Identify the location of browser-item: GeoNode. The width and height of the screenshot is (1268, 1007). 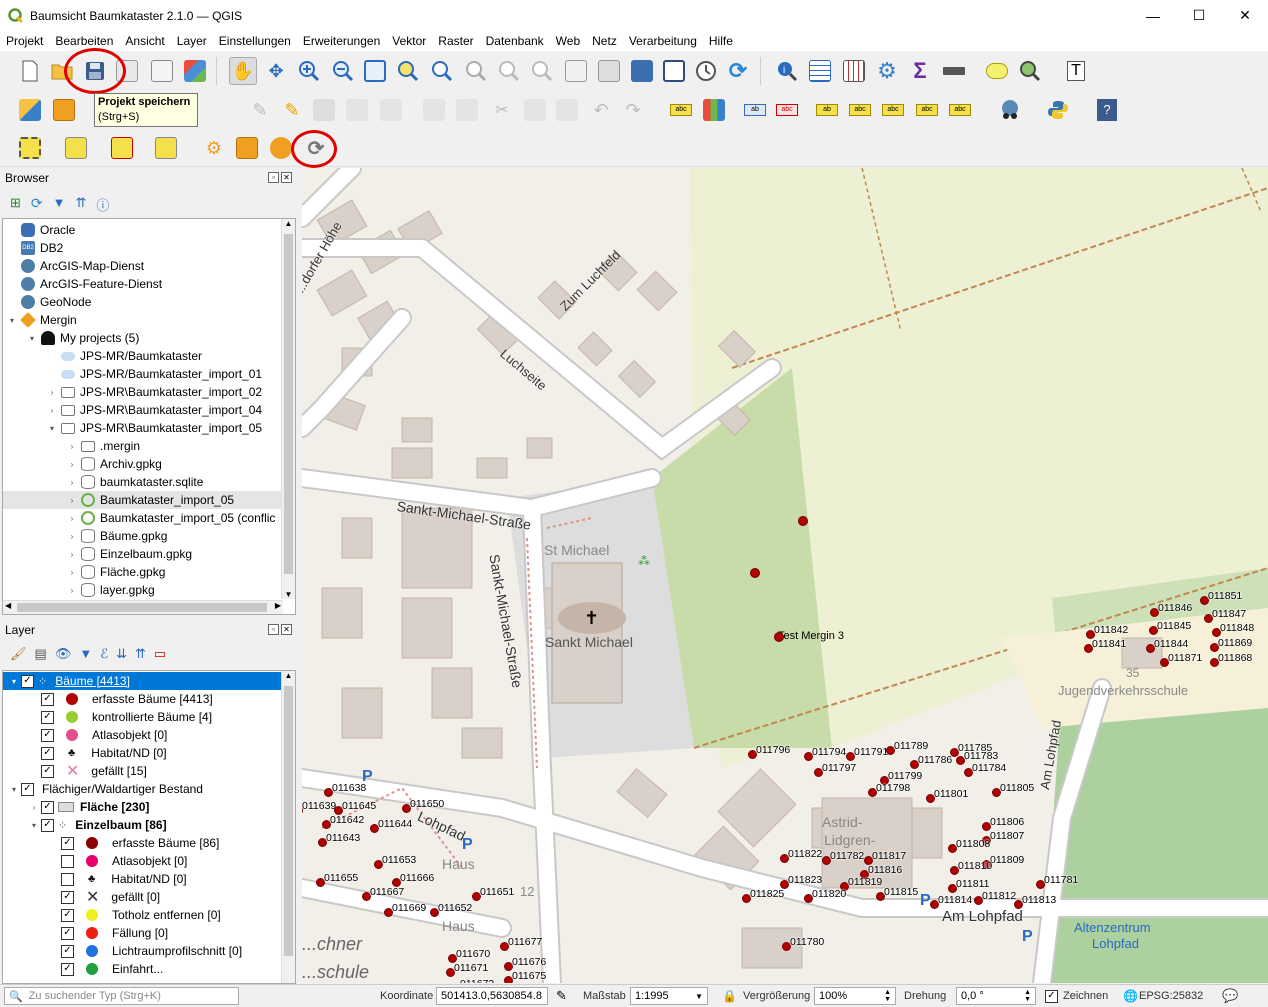
(49, 302).